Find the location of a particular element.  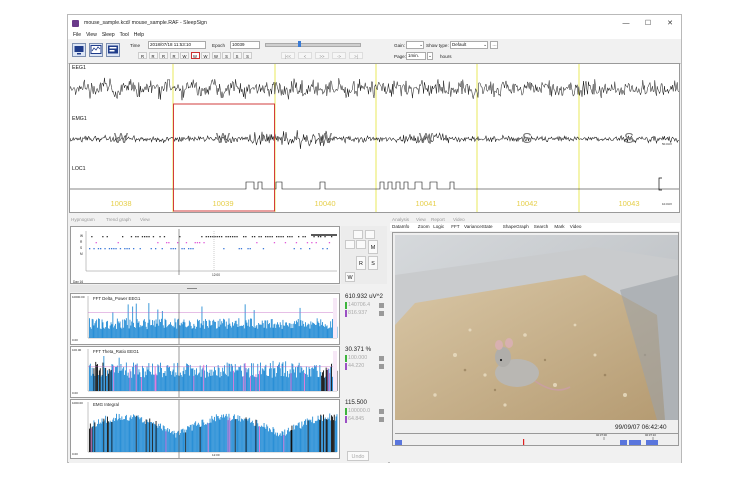

video-menu-search: Search is located at coordinates (541, 226).